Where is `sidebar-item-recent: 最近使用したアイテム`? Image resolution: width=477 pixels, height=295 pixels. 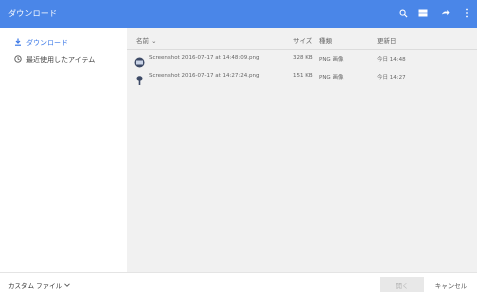 sidebar-item-recent: 最近使用したアイテム is located at coordinates (54, 60).